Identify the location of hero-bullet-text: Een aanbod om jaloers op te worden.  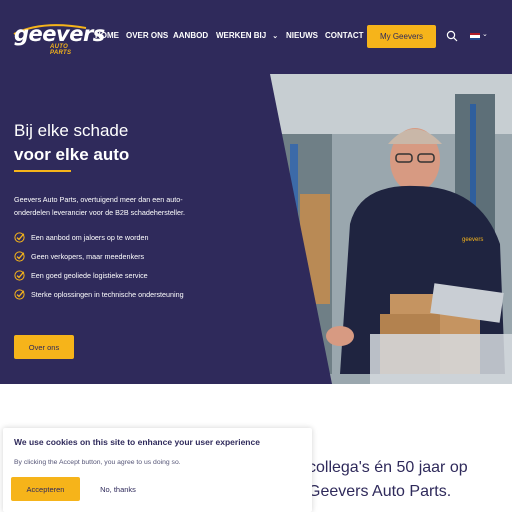
(90, 237).